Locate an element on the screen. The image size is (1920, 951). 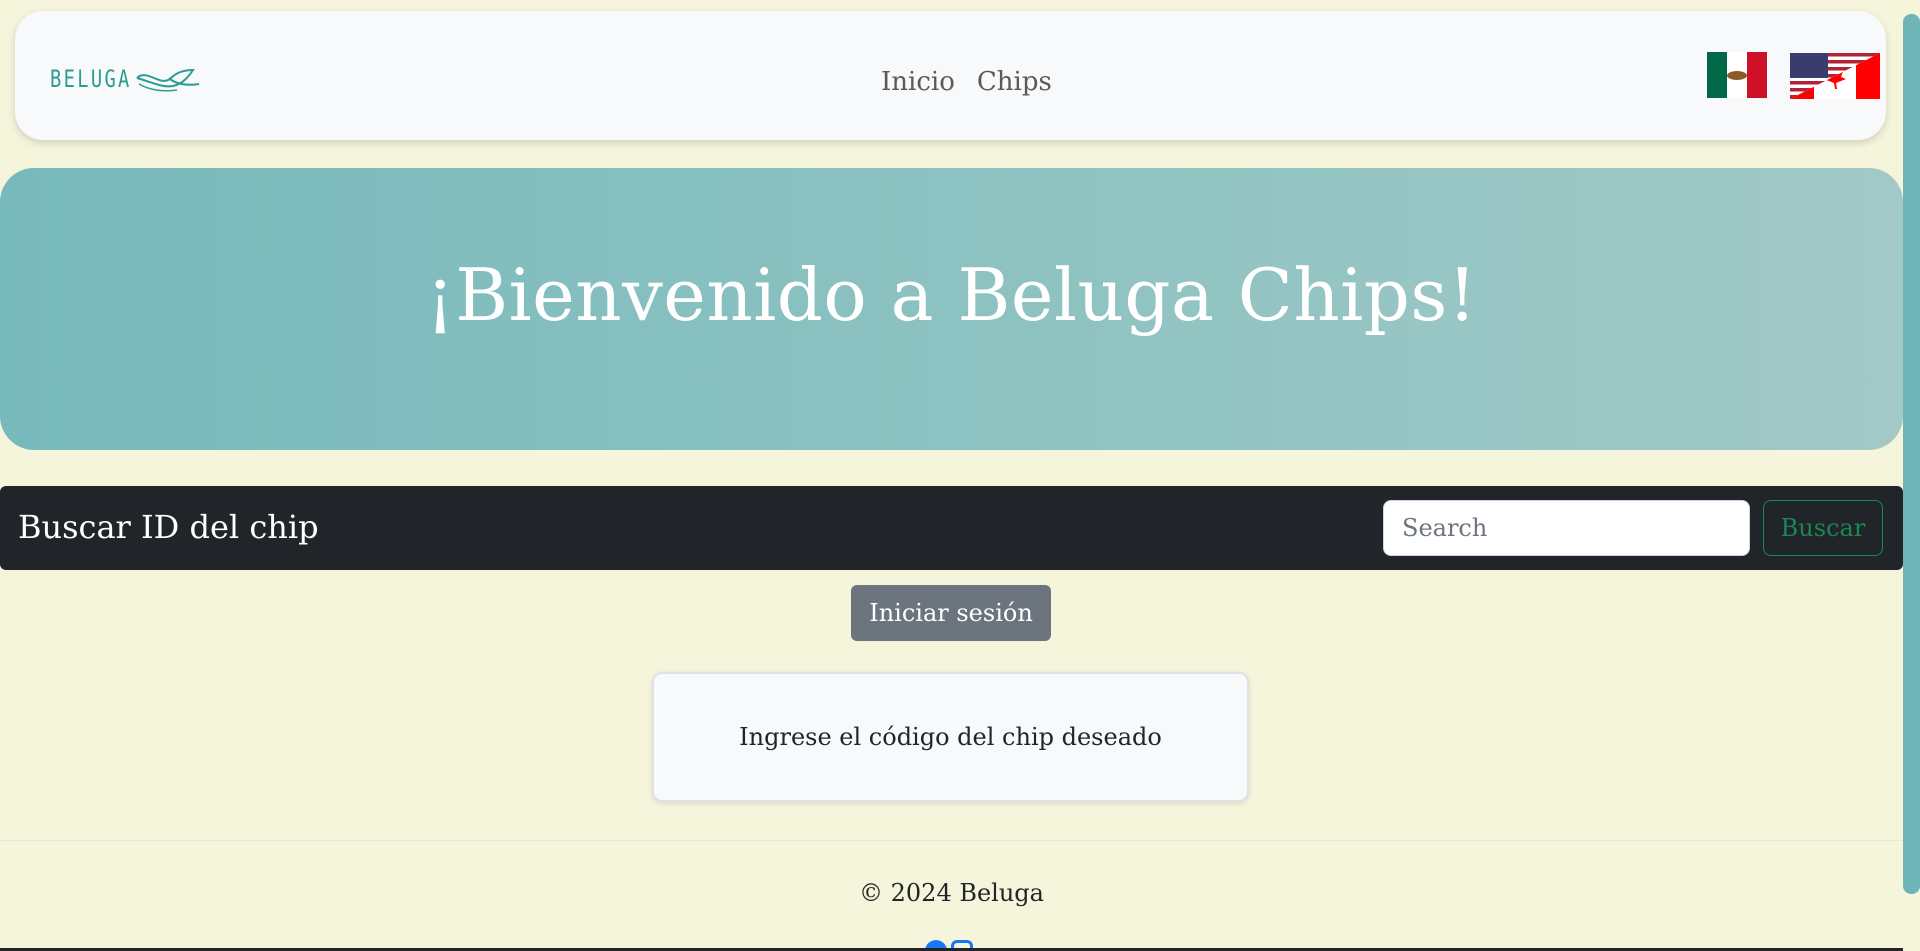
nav-link-inicio: Inicio is located at coordinates (918, 82).